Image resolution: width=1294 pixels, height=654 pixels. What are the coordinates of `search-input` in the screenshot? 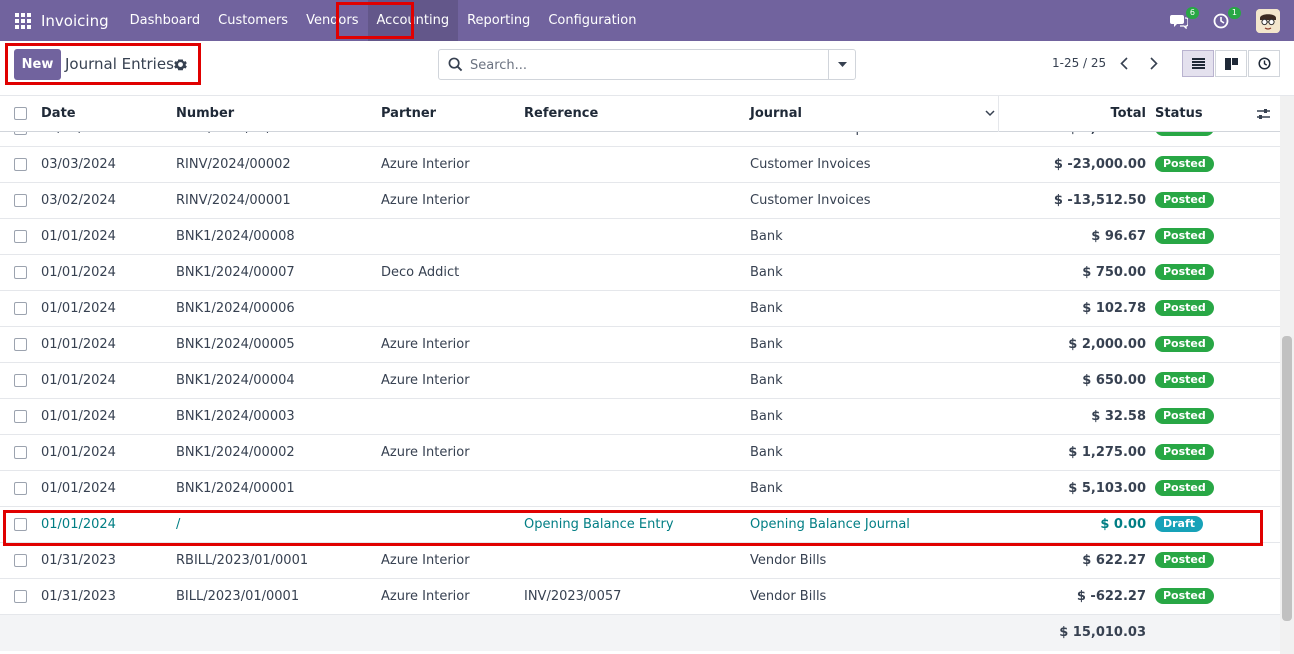 It's located at (647, 65).